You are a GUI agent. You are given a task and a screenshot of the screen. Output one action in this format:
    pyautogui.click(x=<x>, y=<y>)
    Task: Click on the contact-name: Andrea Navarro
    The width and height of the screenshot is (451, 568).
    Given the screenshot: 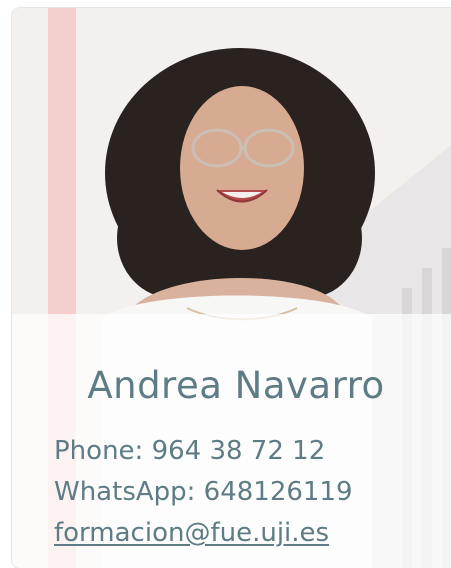 What is the action you would take?
    pyautogui.click(x=236, y=385)
    